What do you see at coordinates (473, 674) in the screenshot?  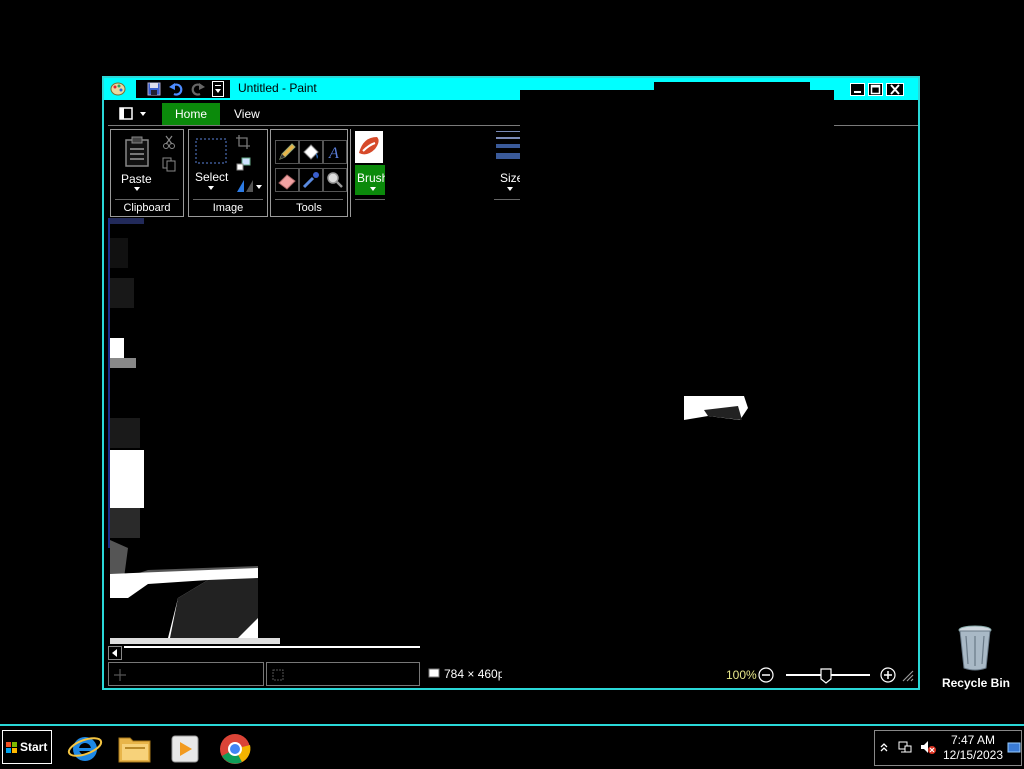 I see `image-size-text: 784 × 460px` at bounding box center [473, 674].